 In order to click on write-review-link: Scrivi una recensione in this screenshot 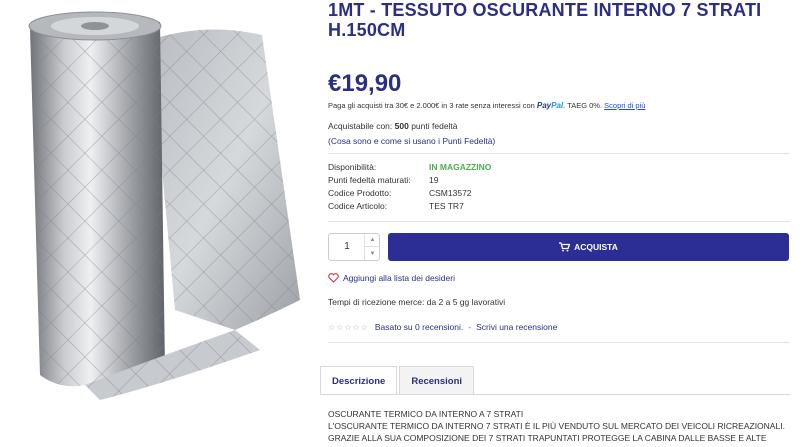, I will do `click(516, 327)`.